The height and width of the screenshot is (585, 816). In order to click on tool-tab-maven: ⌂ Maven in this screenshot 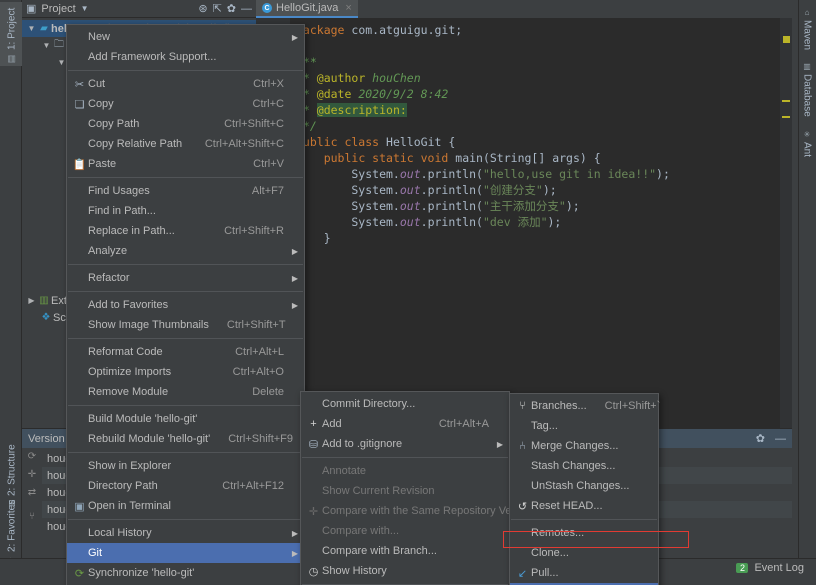, I will do `click(807, 30)`.